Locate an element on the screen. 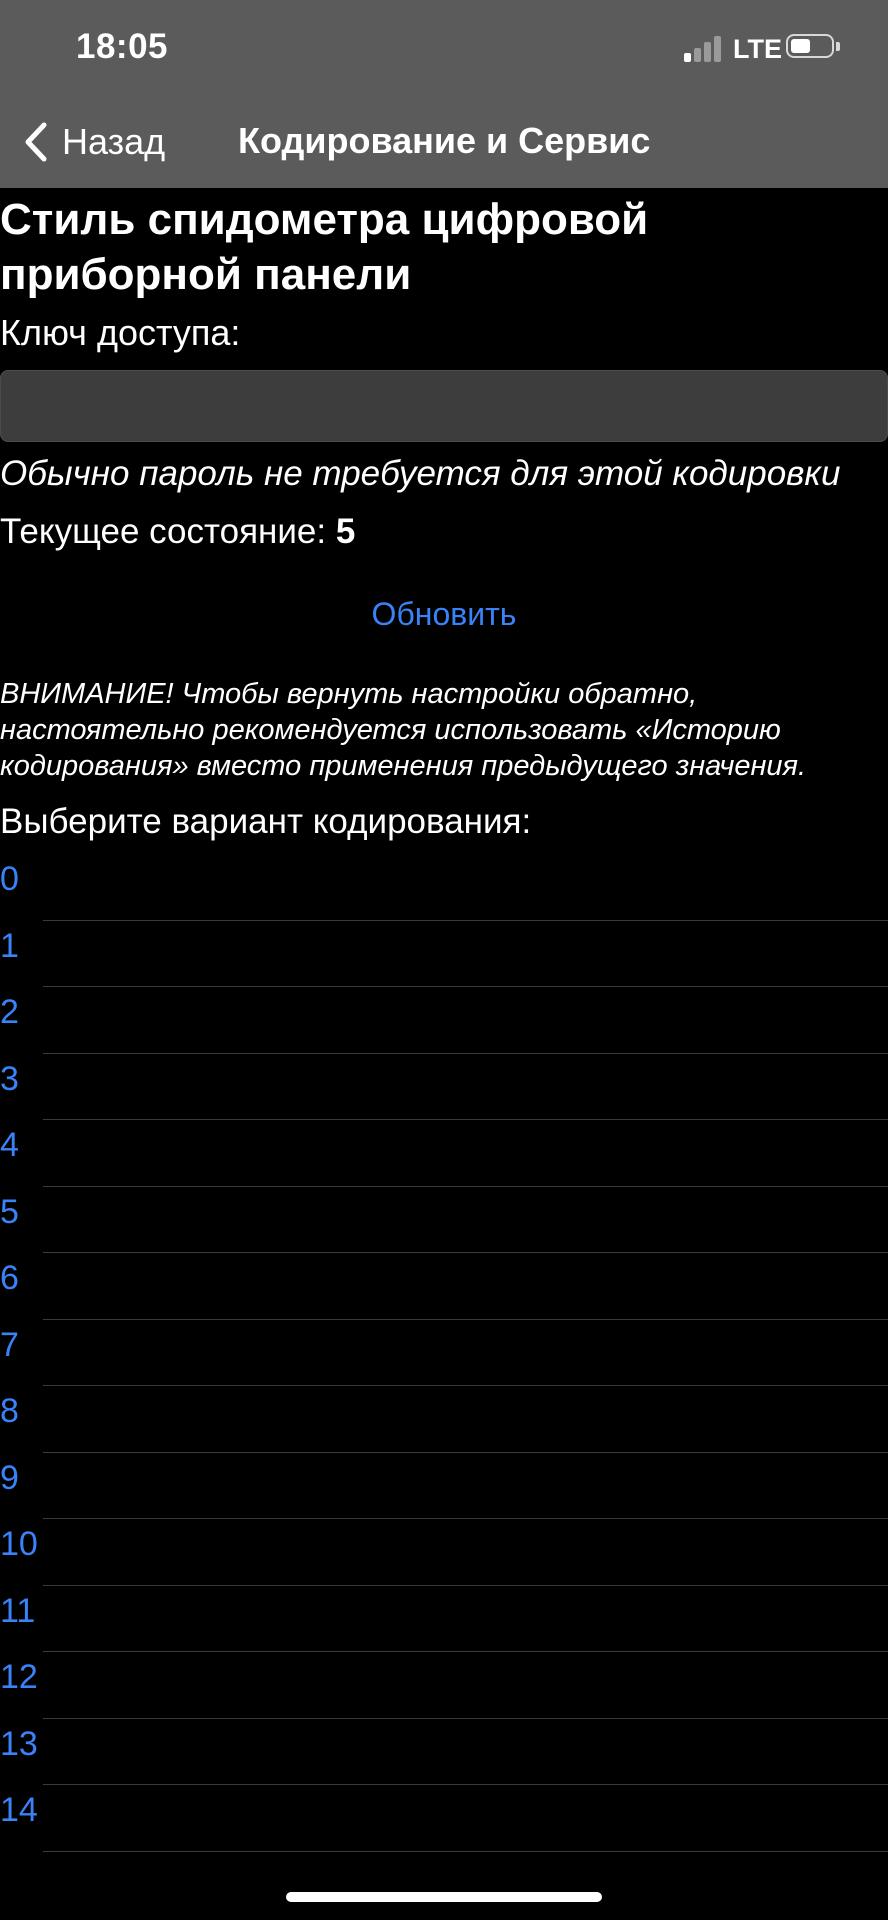 This screenshot has height=1920, width=888. battery-level is located at coordinates (800, 46).